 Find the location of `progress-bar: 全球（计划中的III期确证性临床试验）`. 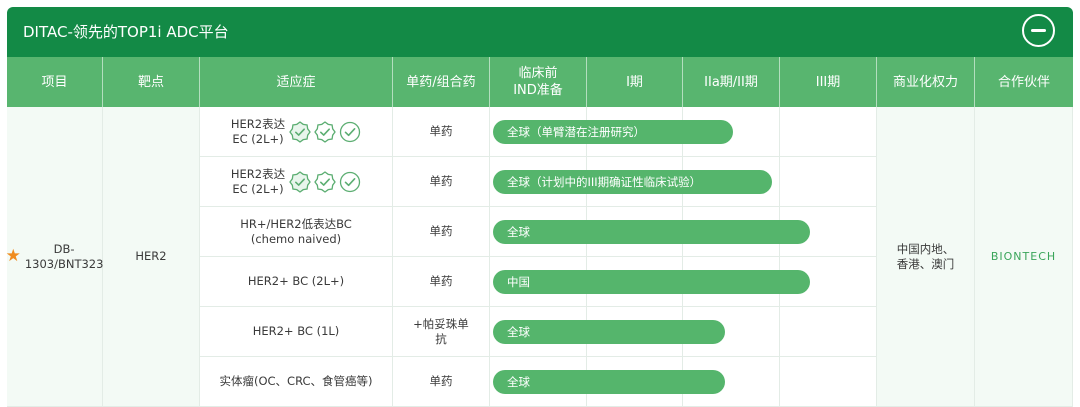

progress-bar: 全球（计划中的III期确证性临床试验） is located at coordinates (632, 182).